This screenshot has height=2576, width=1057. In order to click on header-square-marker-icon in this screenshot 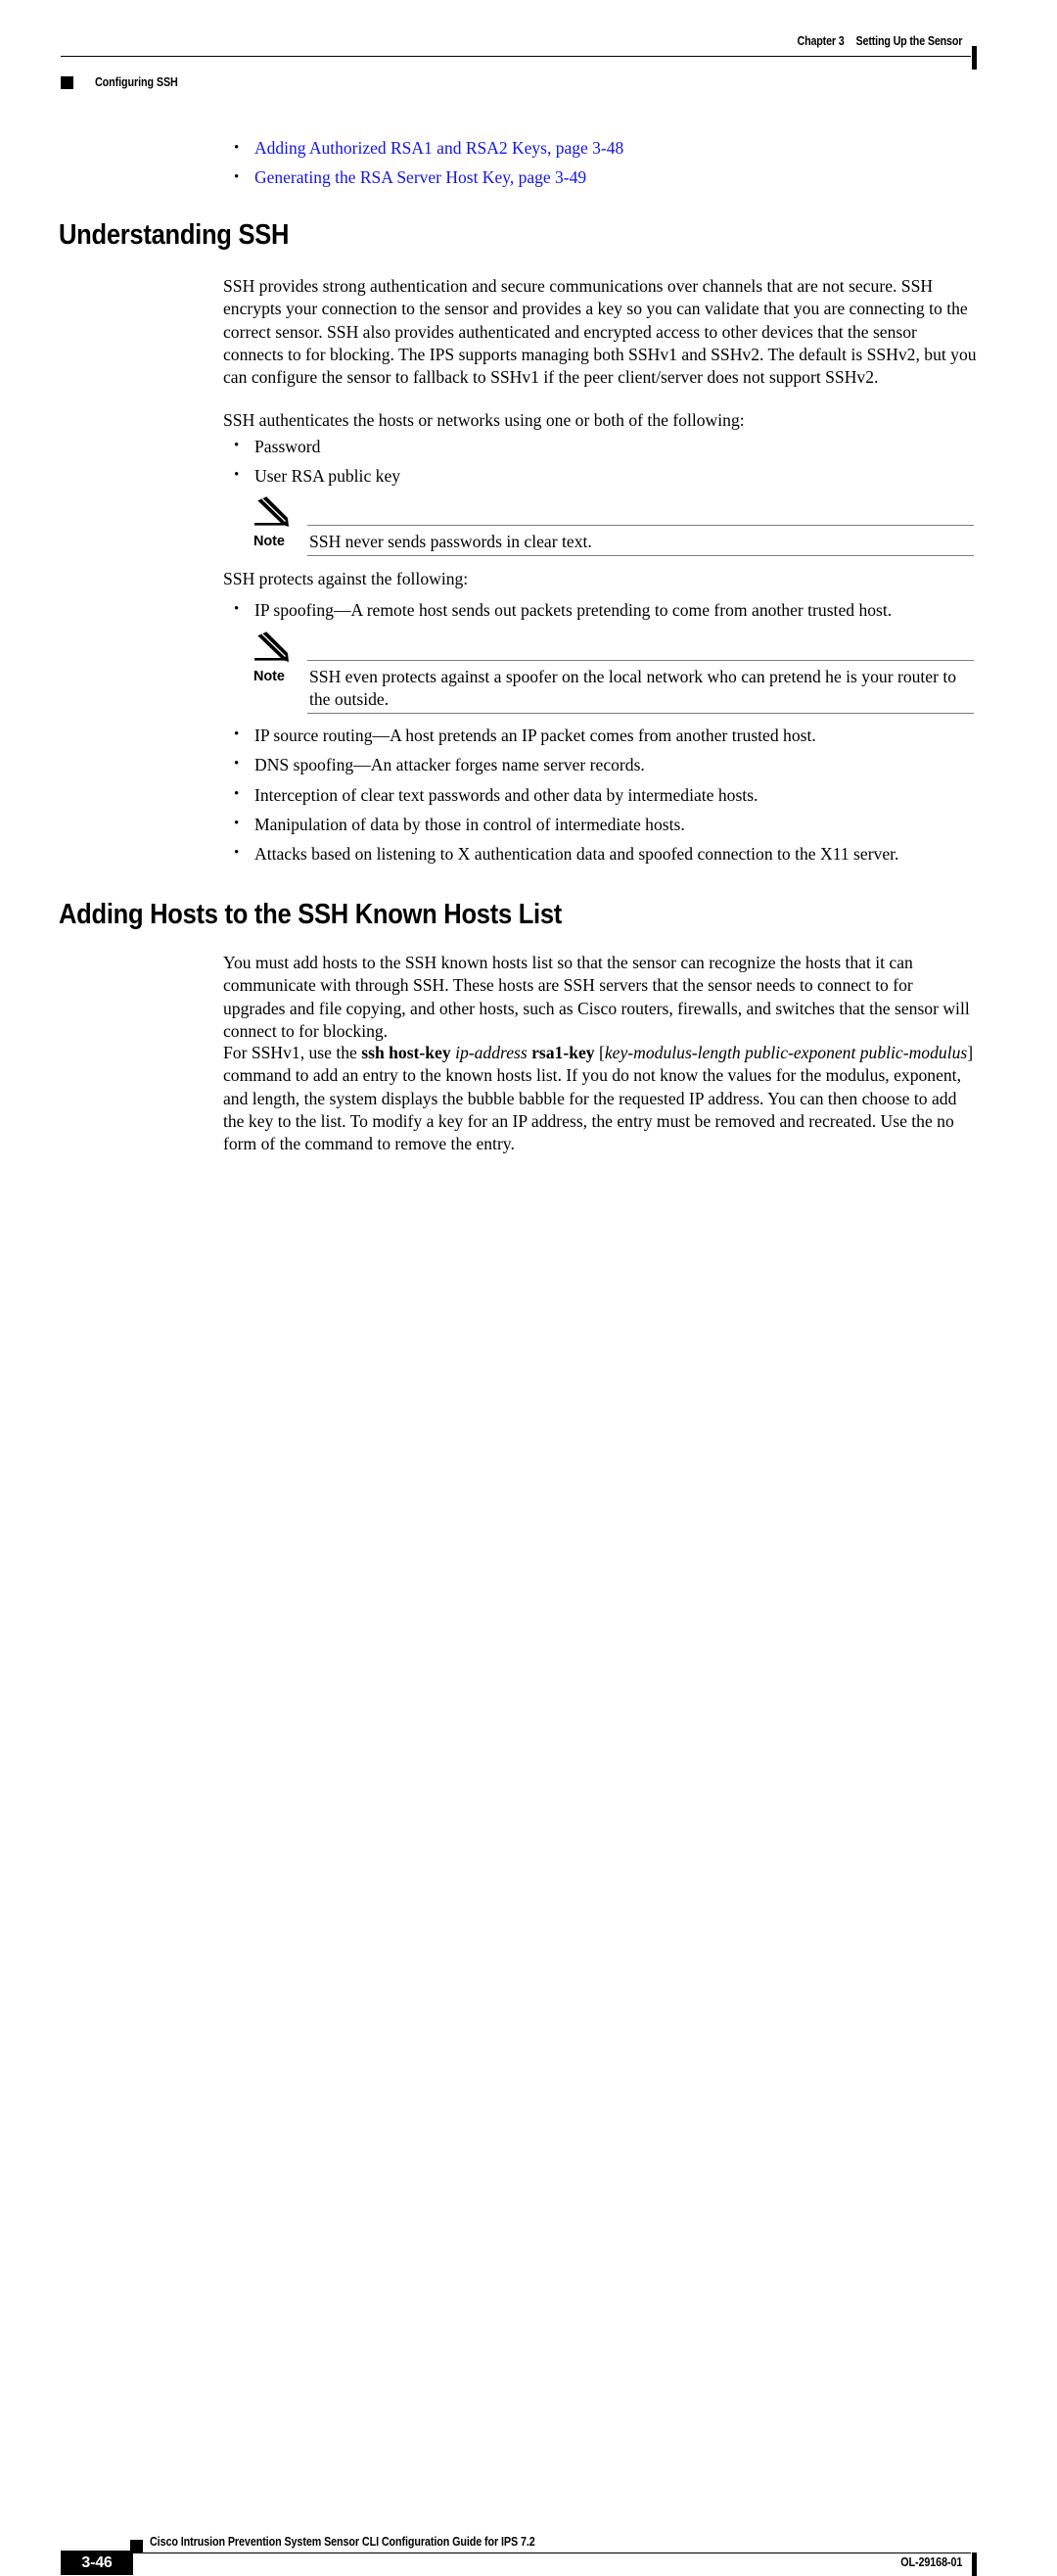, I will do `click(67, 82)`.